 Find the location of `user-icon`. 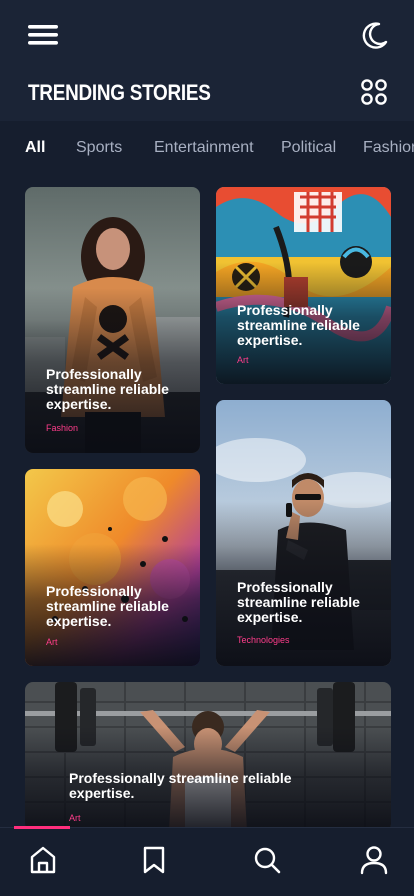

user-icon is located at coordinates (374, 860).